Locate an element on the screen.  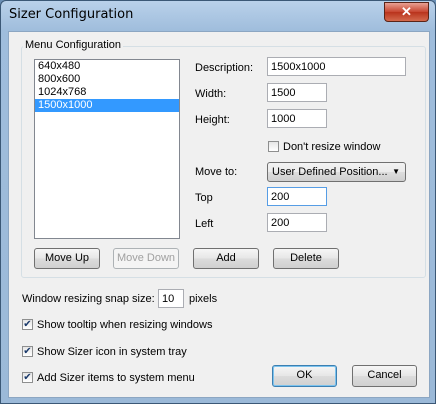
cancel-button: Cancel is located at coordinates (384, 376).